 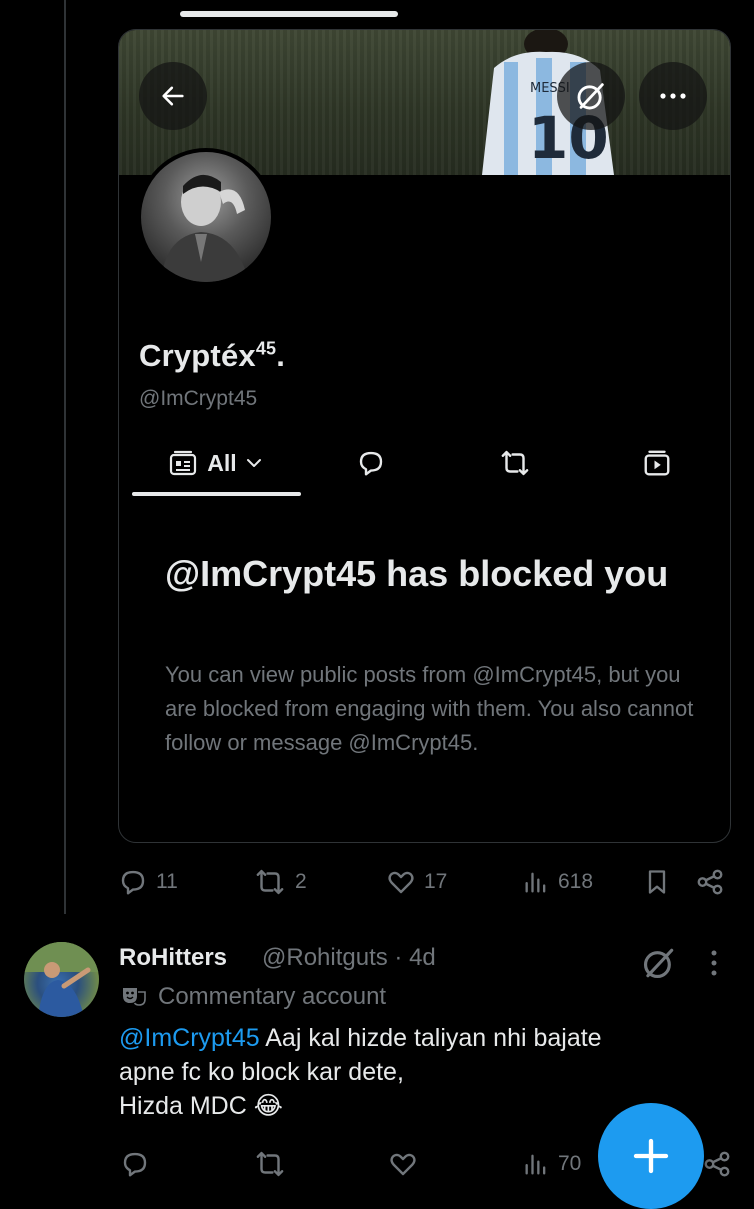 I want to click on chevron-down-icon, so click(x=253, y=463).